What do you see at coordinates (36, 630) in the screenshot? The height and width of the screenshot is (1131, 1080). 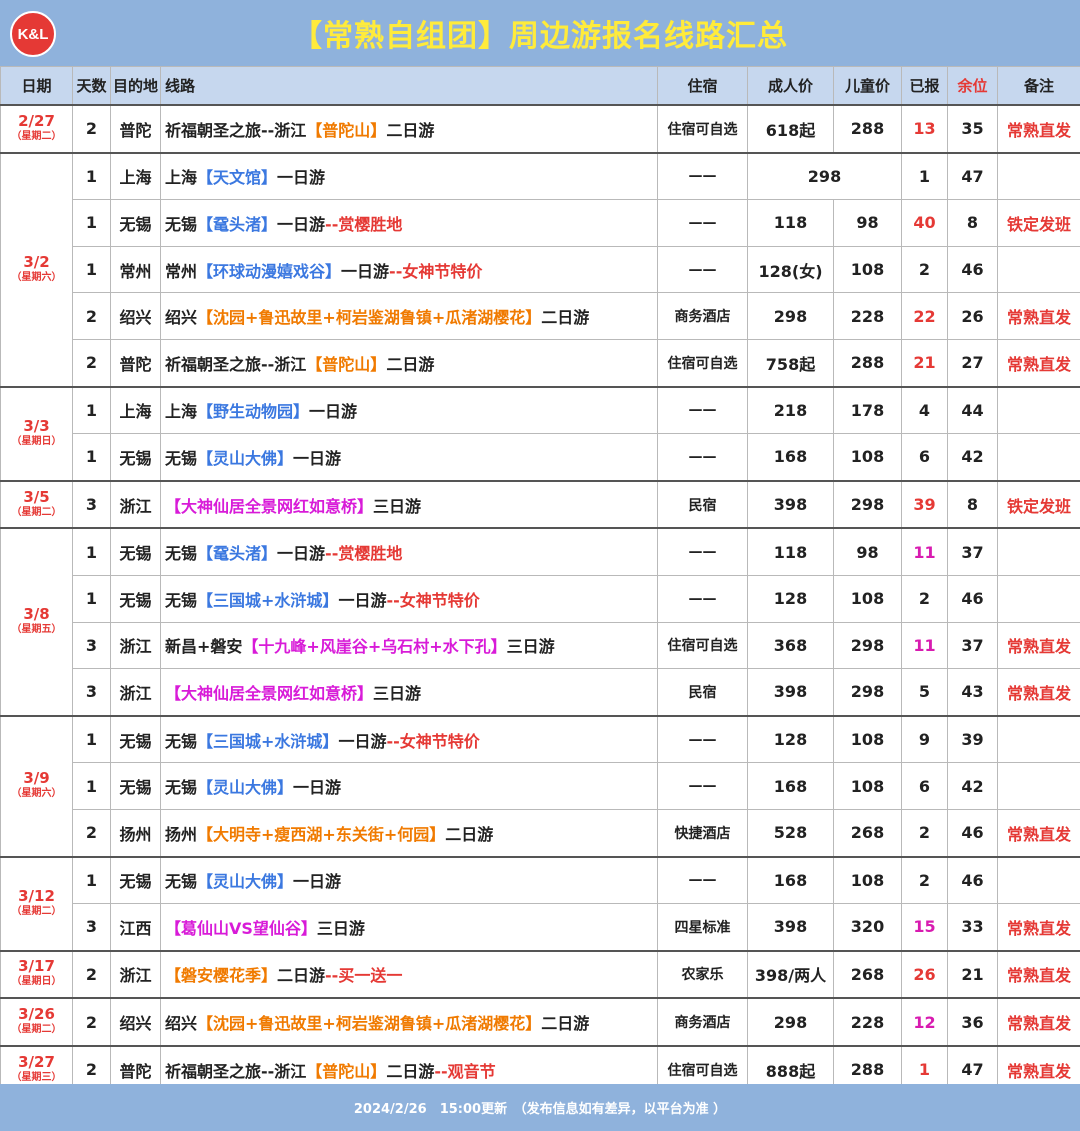 I see `weekday-label: （星期五）` at bounding box center [36, 630].